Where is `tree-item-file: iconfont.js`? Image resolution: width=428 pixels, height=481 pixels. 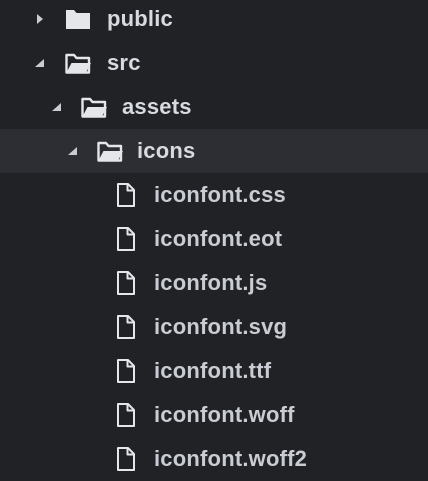 tree-item-file: iconfont.js is located at coordinates (214, 283).